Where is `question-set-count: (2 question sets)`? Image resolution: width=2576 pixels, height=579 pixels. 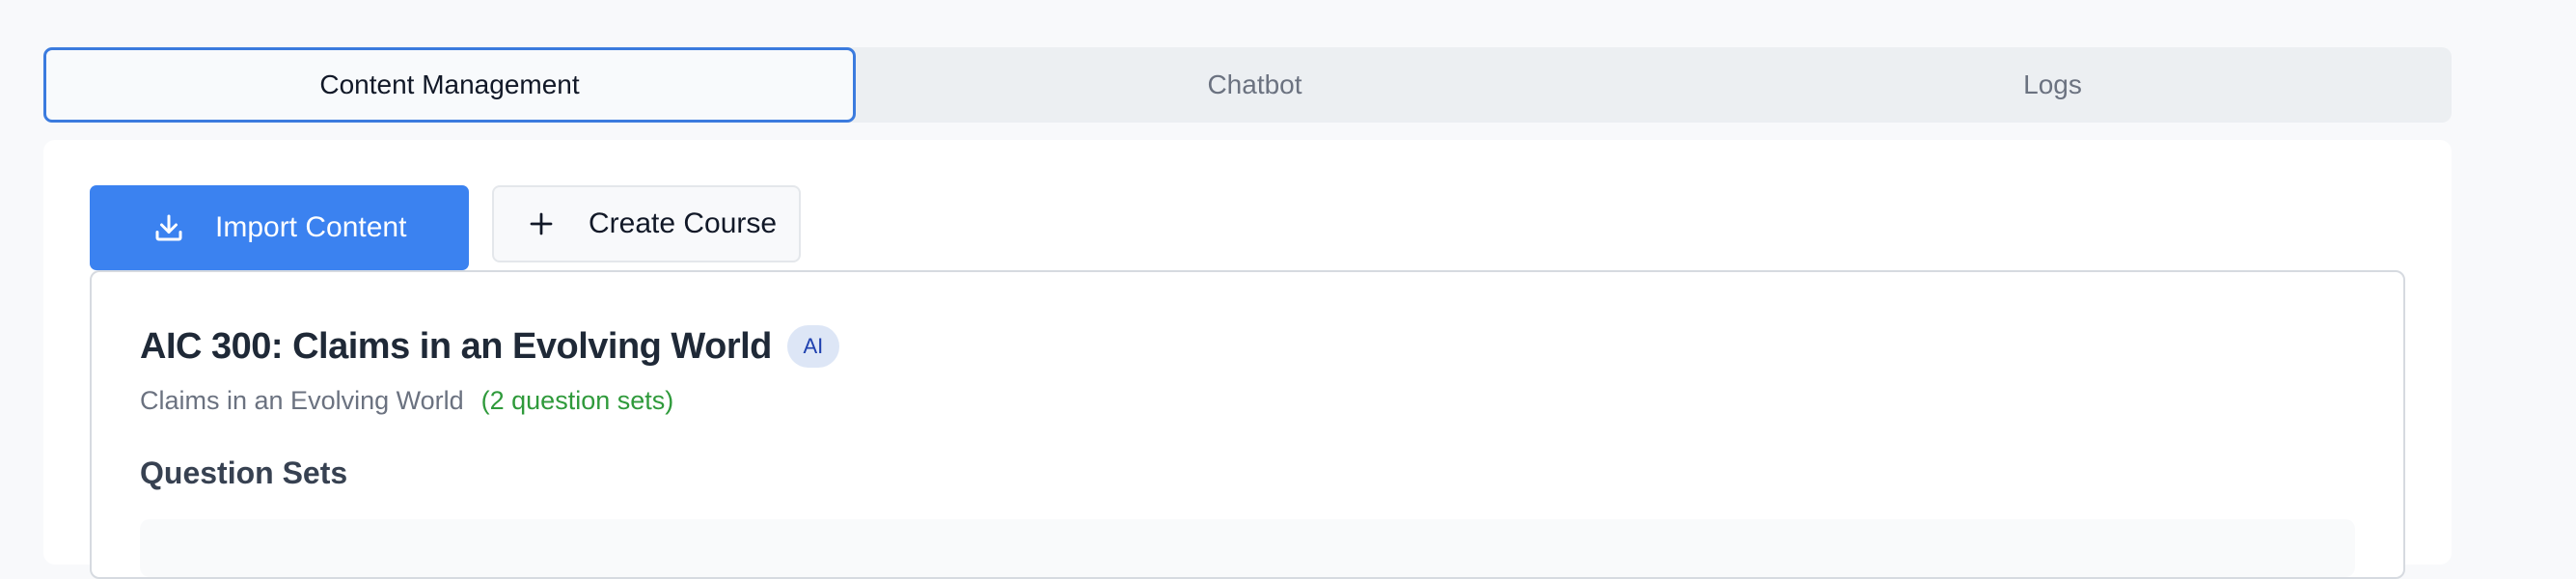 question-set-count: (2 question sets) is located at coordinates (577, 400).